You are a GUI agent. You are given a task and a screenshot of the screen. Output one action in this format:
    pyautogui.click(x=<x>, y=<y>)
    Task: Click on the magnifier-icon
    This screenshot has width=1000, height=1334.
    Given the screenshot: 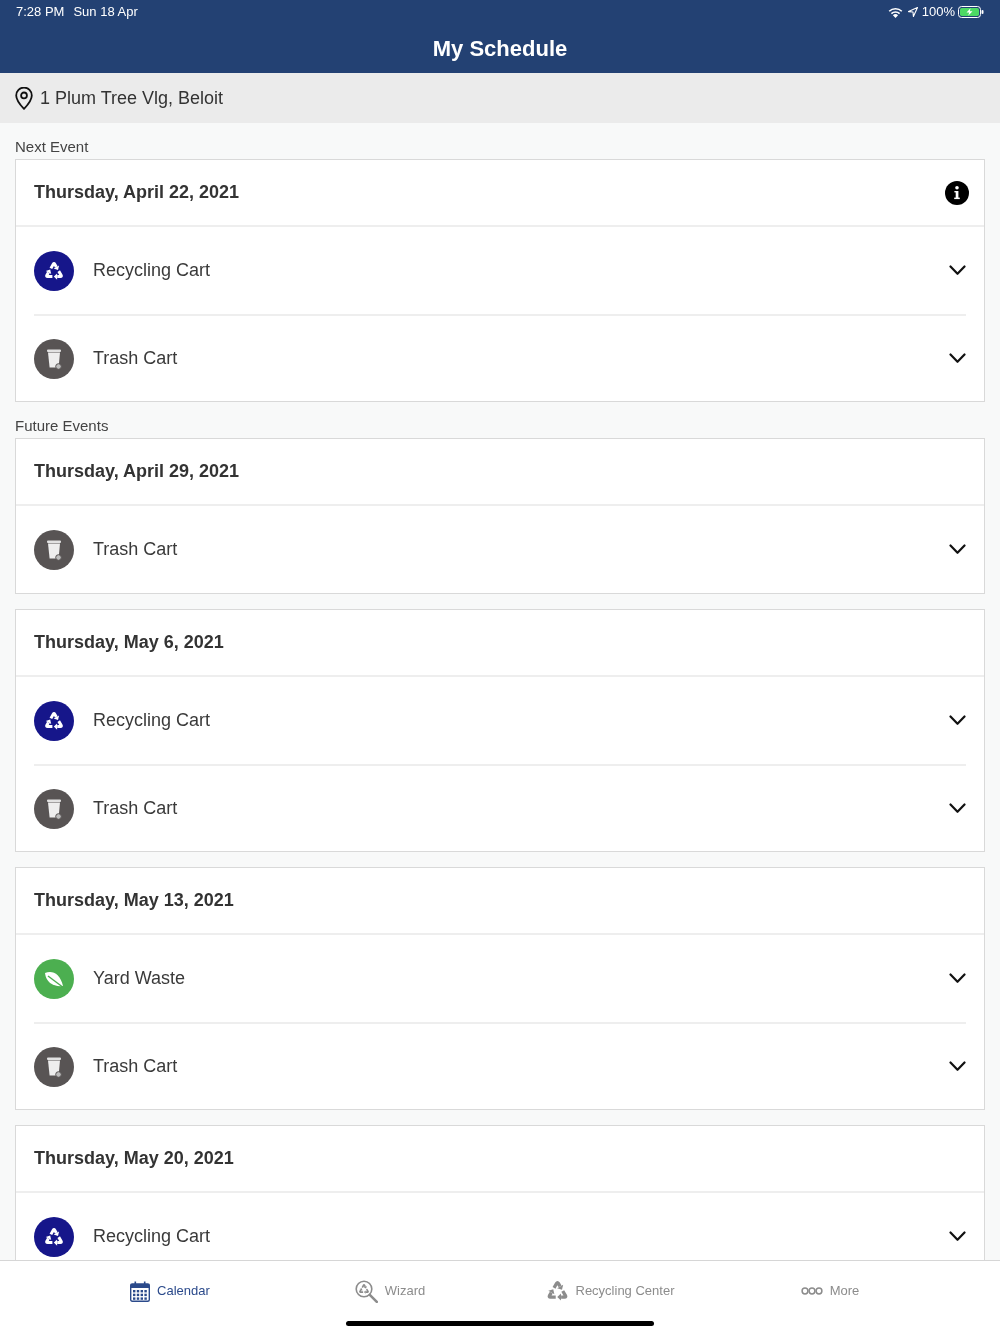 What is the action you would take?
    pyautogui.click(x=366, y=1291)
    